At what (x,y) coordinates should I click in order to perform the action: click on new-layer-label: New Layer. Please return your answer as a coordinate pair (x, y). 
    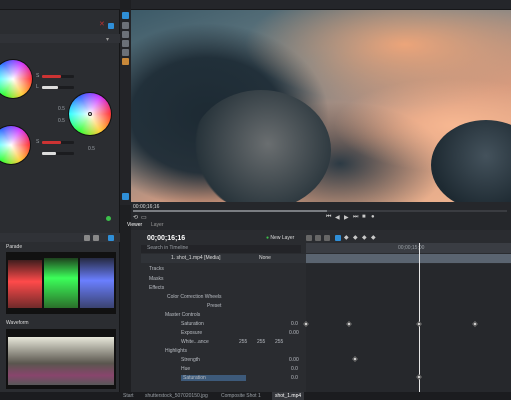
    Looking at the image, I should click on (282, 238).